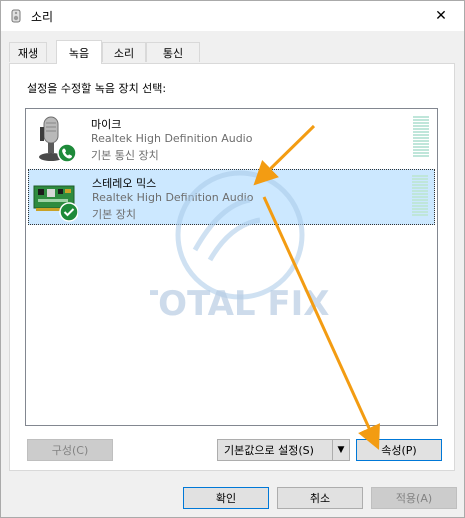 The width and height of the screenshot is (465, 518). I want to click on device-name: 마이크, so click(106, 124).